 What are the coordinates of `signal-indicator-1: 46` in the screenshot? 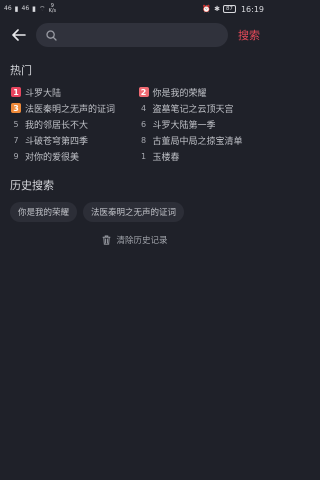 It's located at (8, 8).